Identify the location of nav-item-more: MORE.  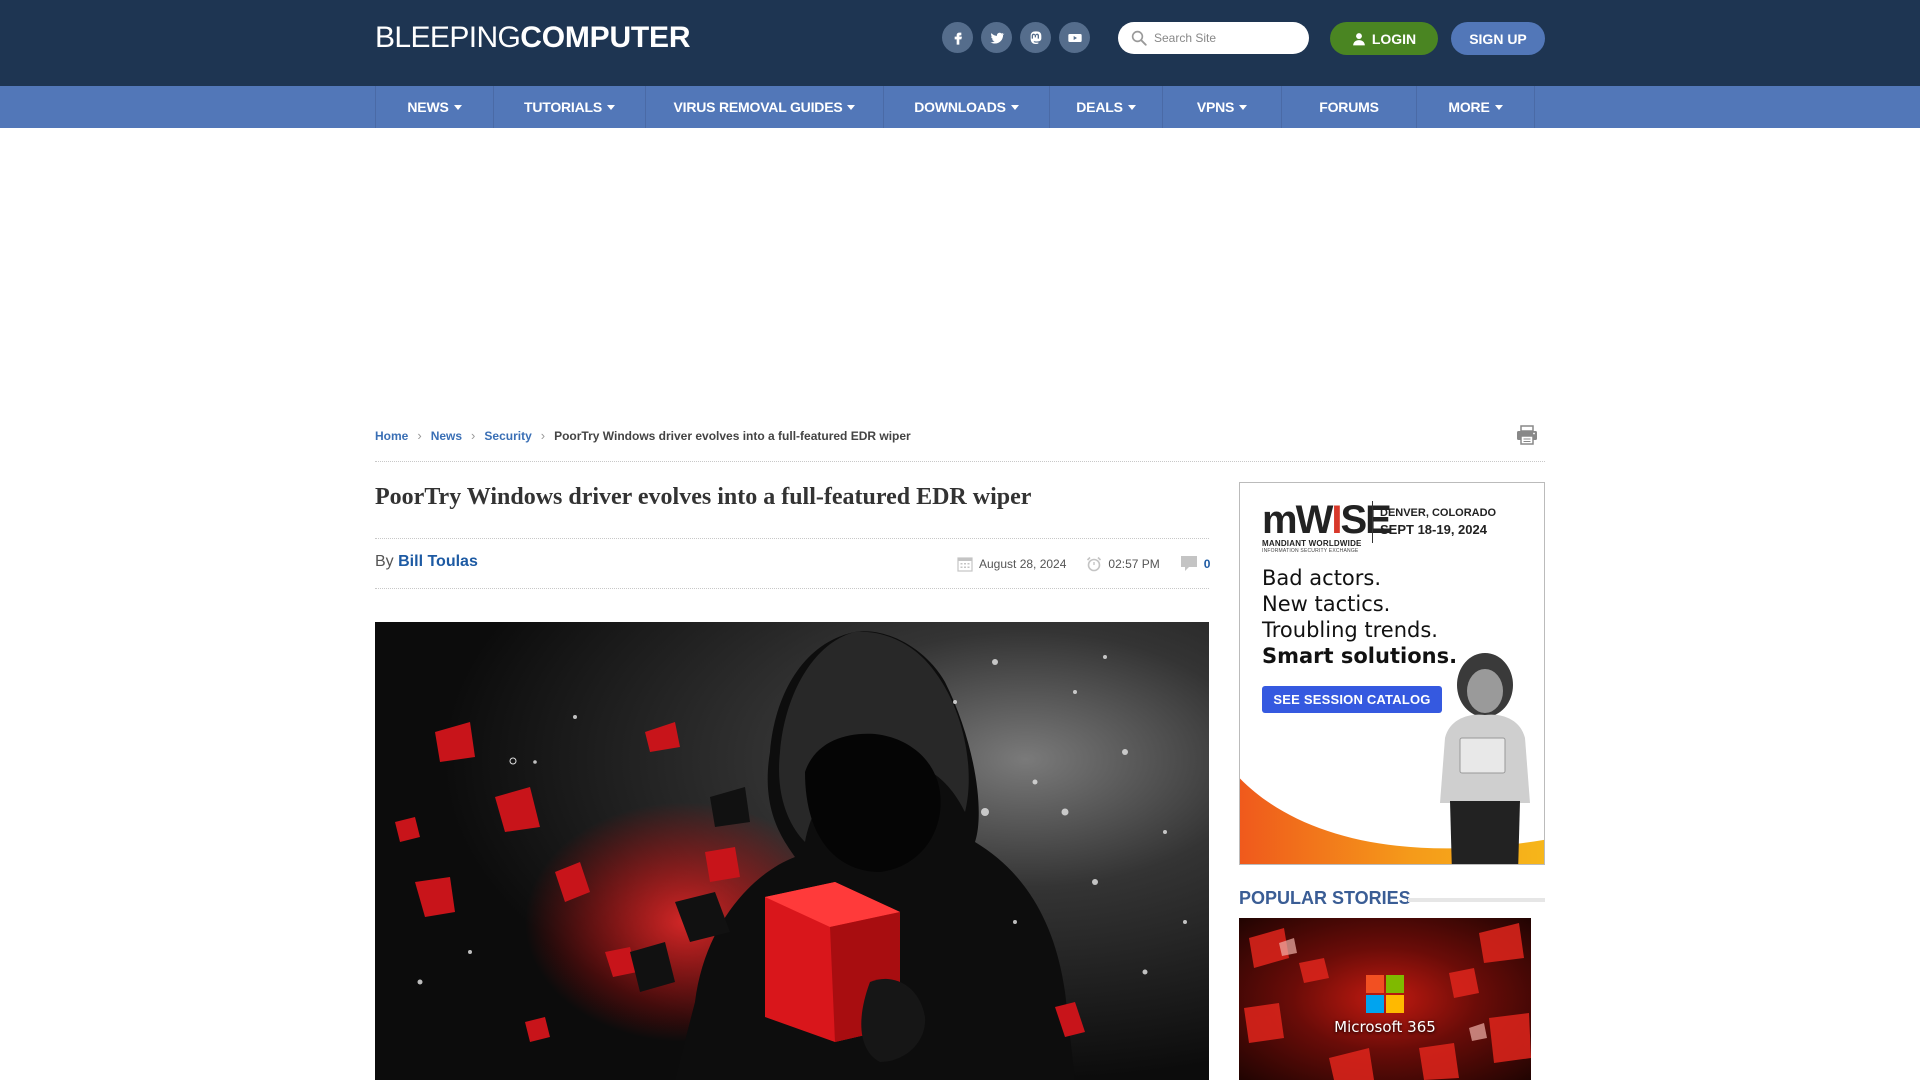
(1476, 107).